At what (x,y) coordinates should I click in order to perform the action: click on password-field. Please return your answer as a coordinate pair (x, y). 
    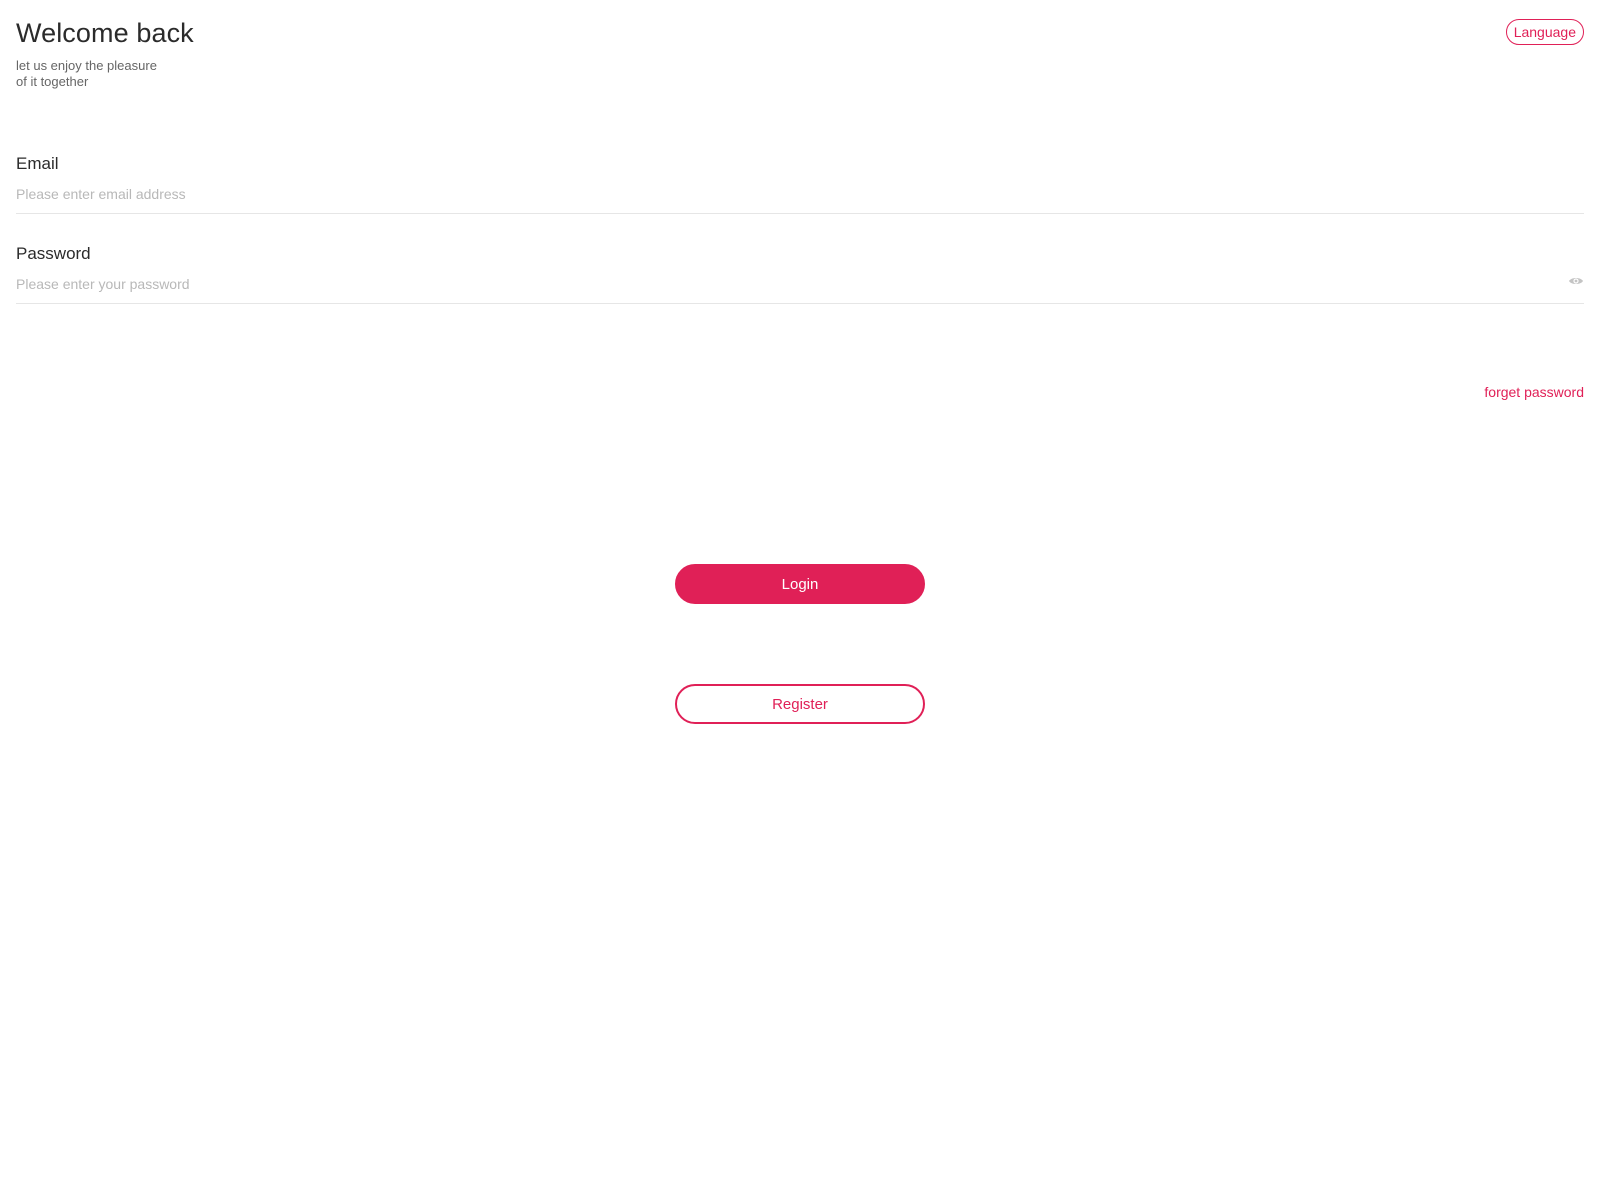
    Looking at the image, I should click on (781, 284).